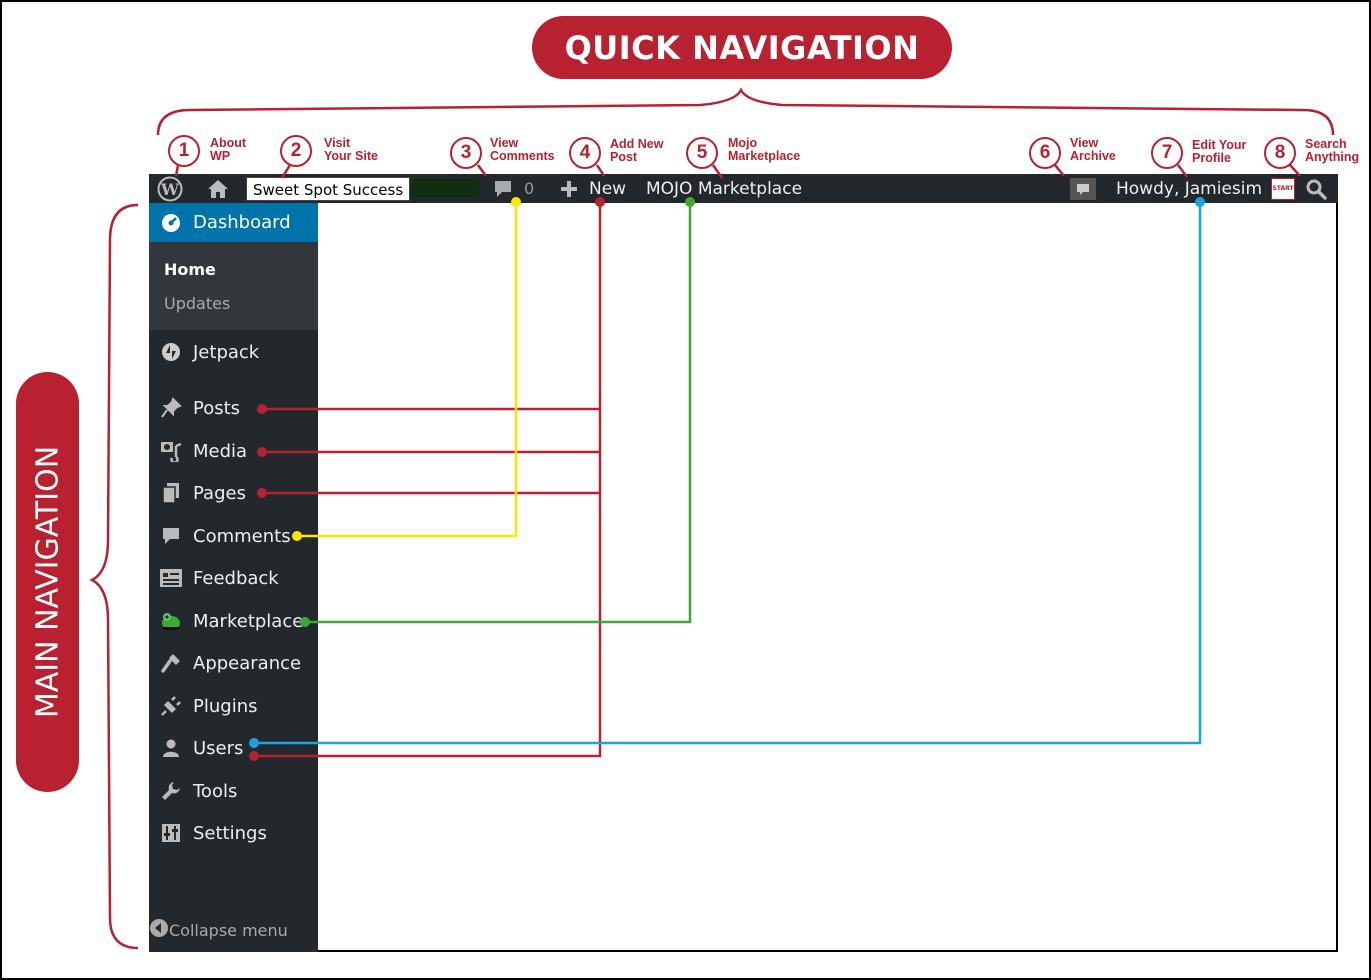  I want to click on jetpack-icon, so click(171, 352).